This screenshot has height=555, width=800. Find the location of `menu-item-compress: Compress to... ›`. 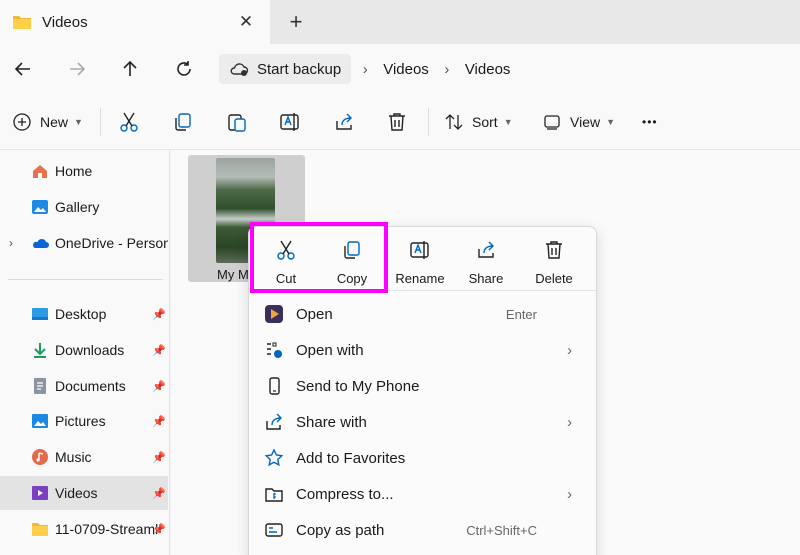

menu-item-compress: Compress to... › is located at coordinates (422, 494).